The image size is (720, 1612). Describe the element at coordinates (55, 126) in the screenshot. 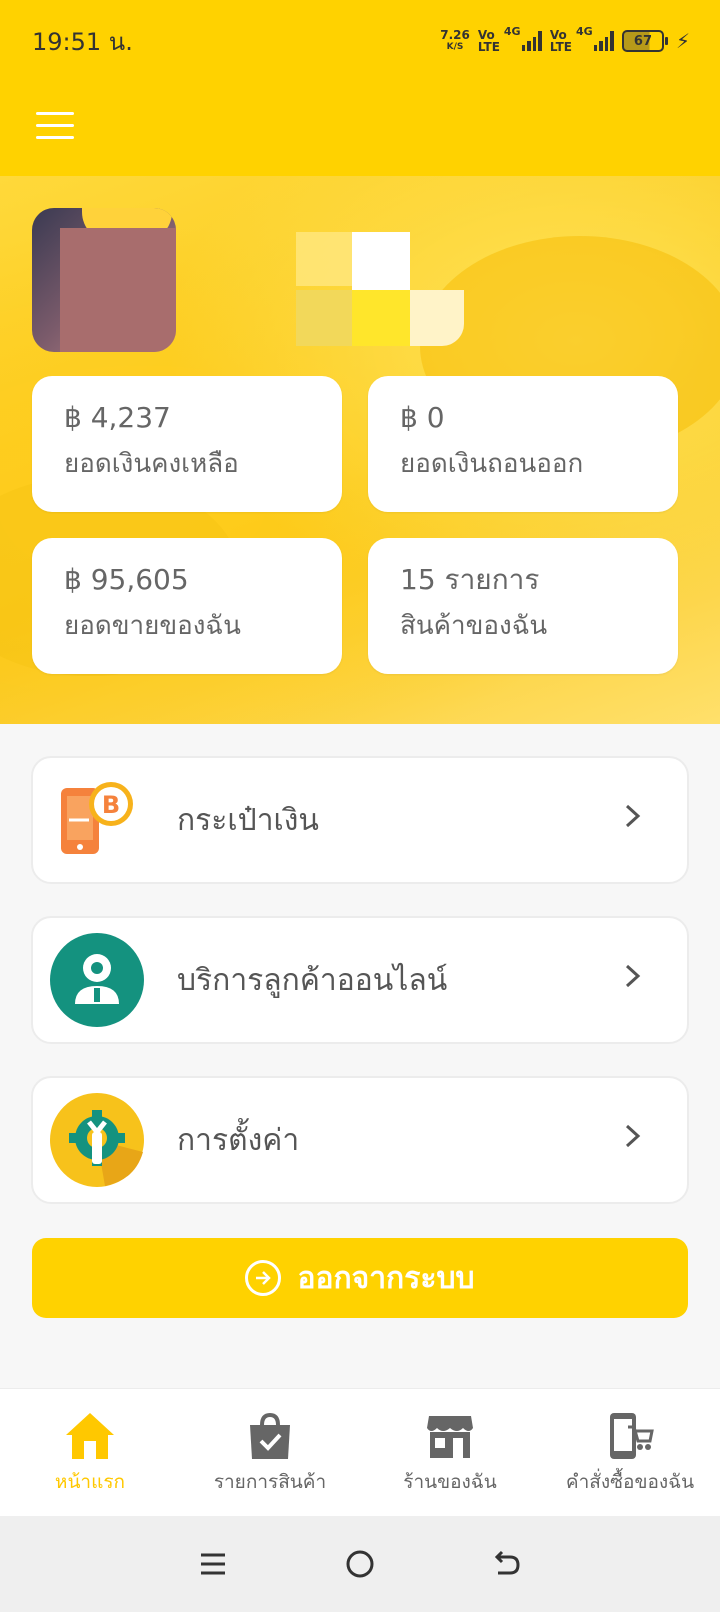

I see `hamburger-icon` at that location.